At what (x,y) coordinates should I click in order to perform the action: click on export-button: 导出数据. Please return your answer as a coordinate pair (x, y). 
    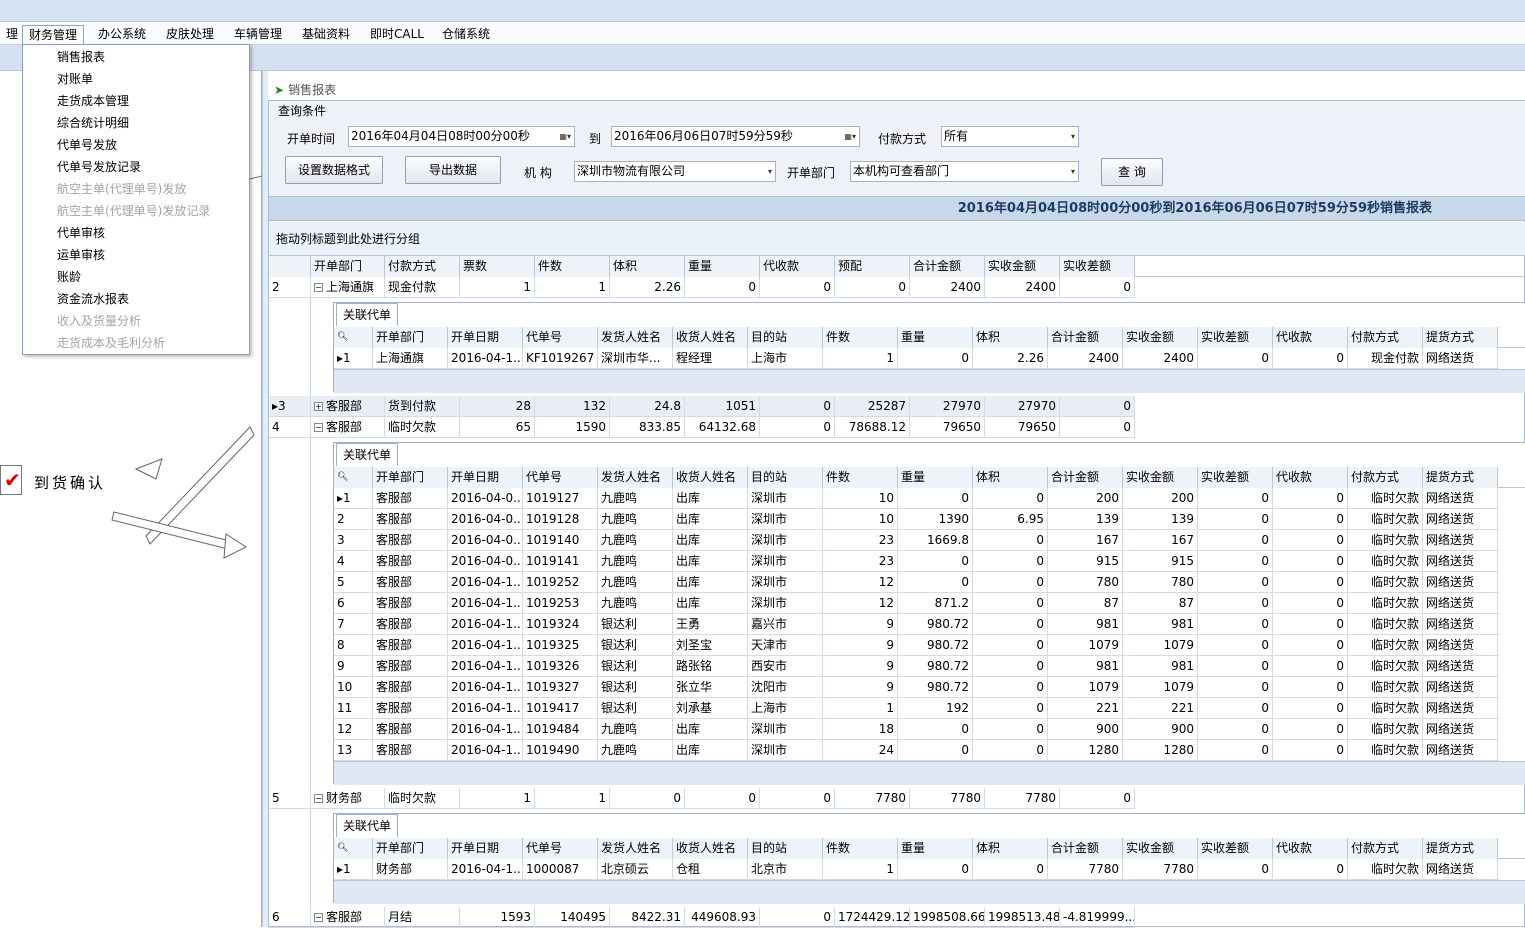
    Looking at the image, I should click on (453, 170).